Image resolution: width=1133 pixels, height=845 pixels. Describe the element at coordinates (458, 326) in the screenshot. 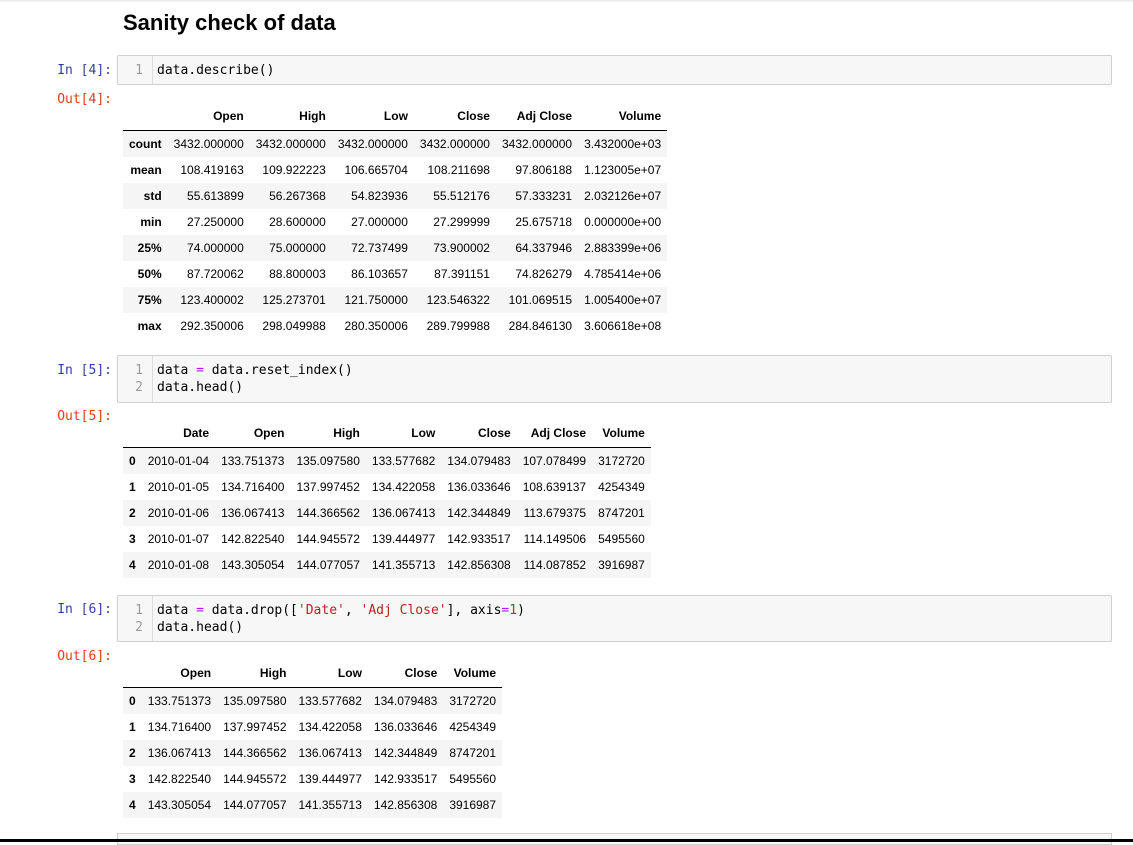

I see `table-cell: 289.799988` at that location.